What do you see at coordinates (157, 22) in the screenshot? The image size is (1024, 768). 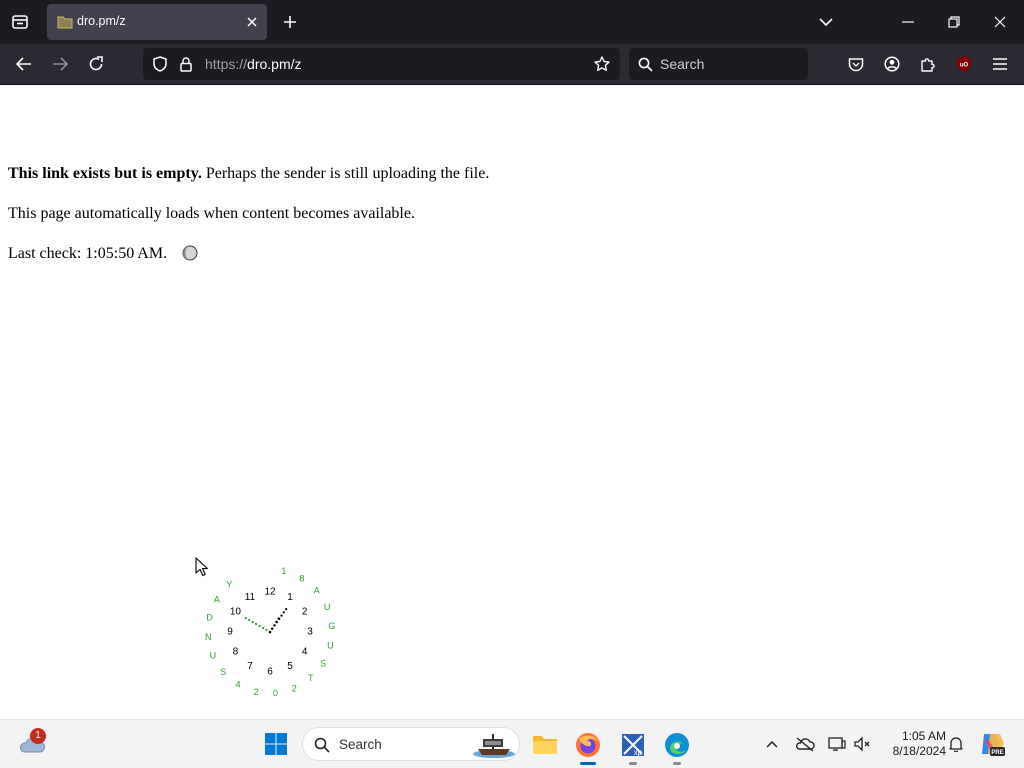 I see `tab-active: dro.pm/z` at bounding box center [157, 22].